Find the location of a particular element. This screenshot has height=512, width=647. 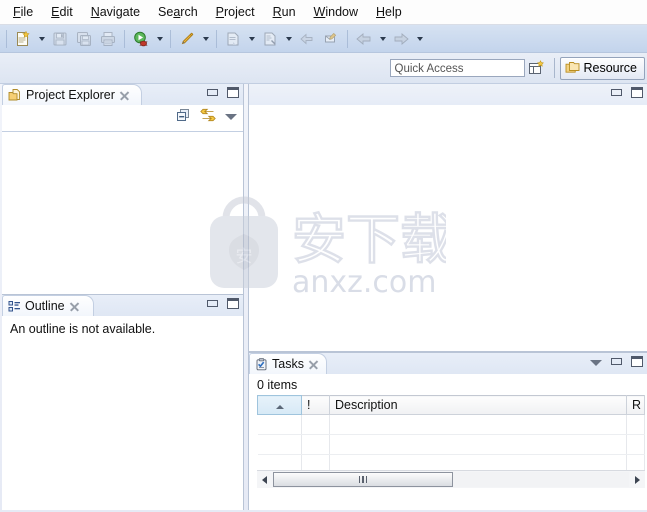

back-button is located at coordinates (364, 39).